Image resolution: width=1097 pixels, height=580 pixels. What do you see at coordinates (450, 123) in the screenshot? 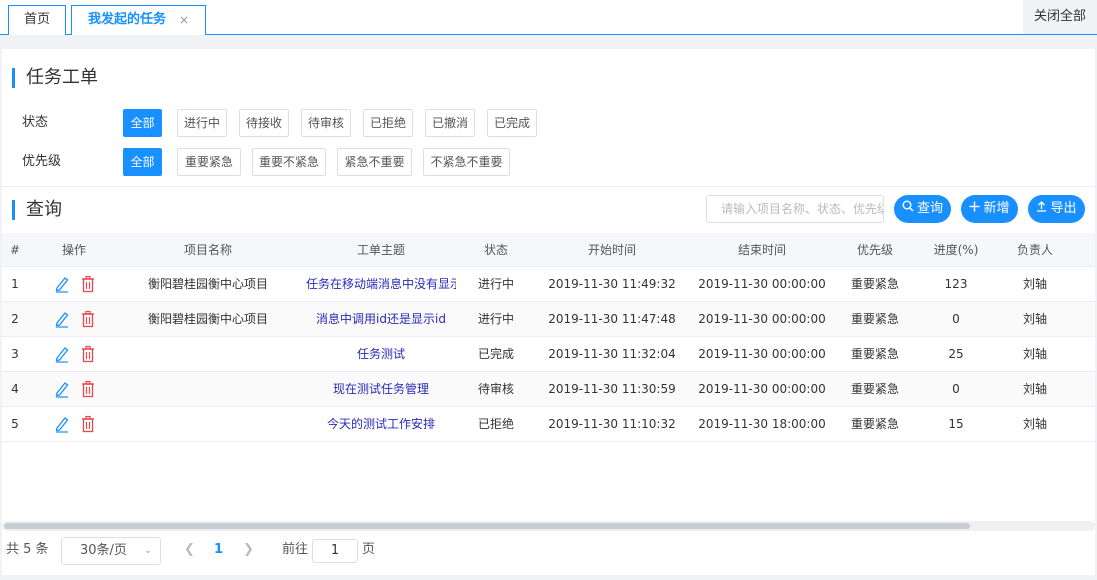
I see `status-filter-option: 已撤消` at bounding box center [450, 123].